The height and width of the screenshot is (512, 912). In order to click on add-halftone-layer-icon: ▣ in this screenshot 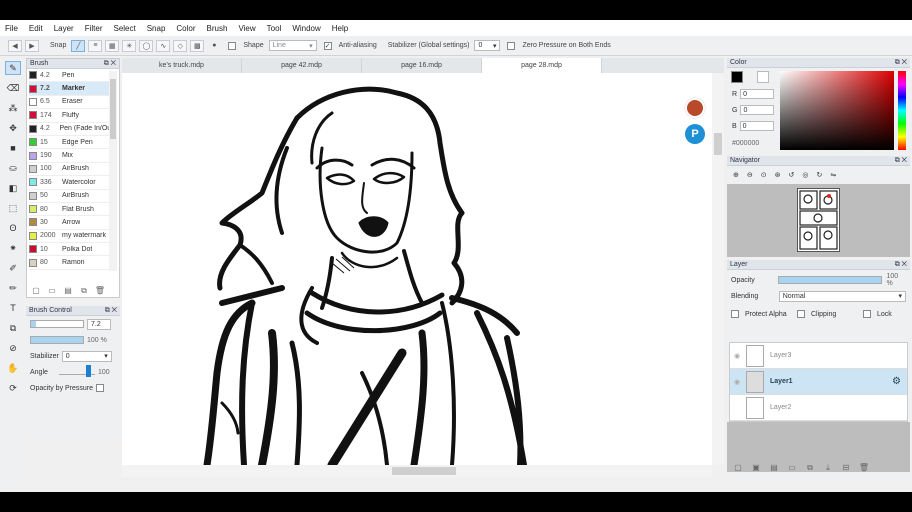, I will do `click(756, 467)`.